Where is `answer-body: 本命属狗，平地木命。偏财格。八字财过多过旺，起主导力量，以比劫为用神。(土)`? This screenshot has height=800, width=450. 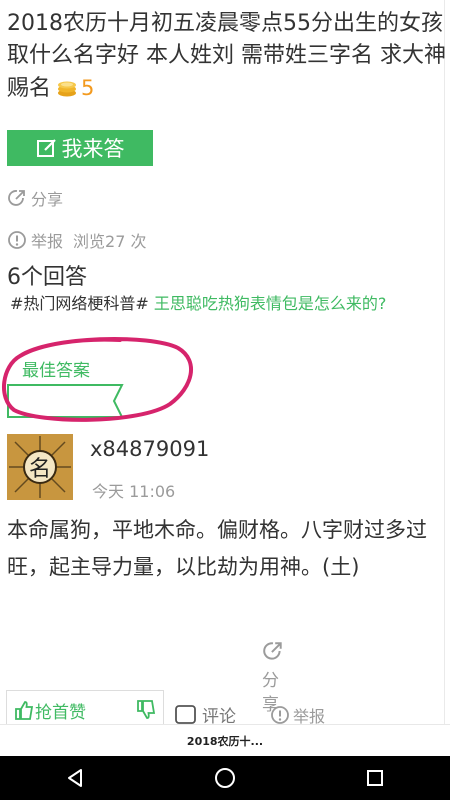 answer-body: 本命属狗，平地木命。偏财格。八字财过多过旺，起主导力量，以比劫为用神。(土) is located at coordinates (217, 548).